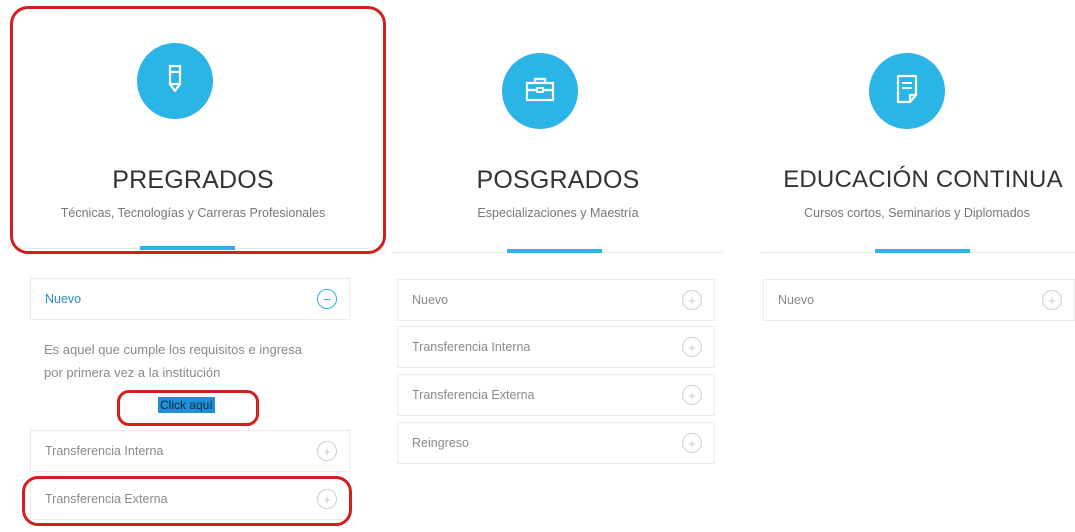  Describe the element at coordinates (923, 179) in the screenshot. I see `educacion-continua-title: EDUCACIÓN CONTINUA` at that location.